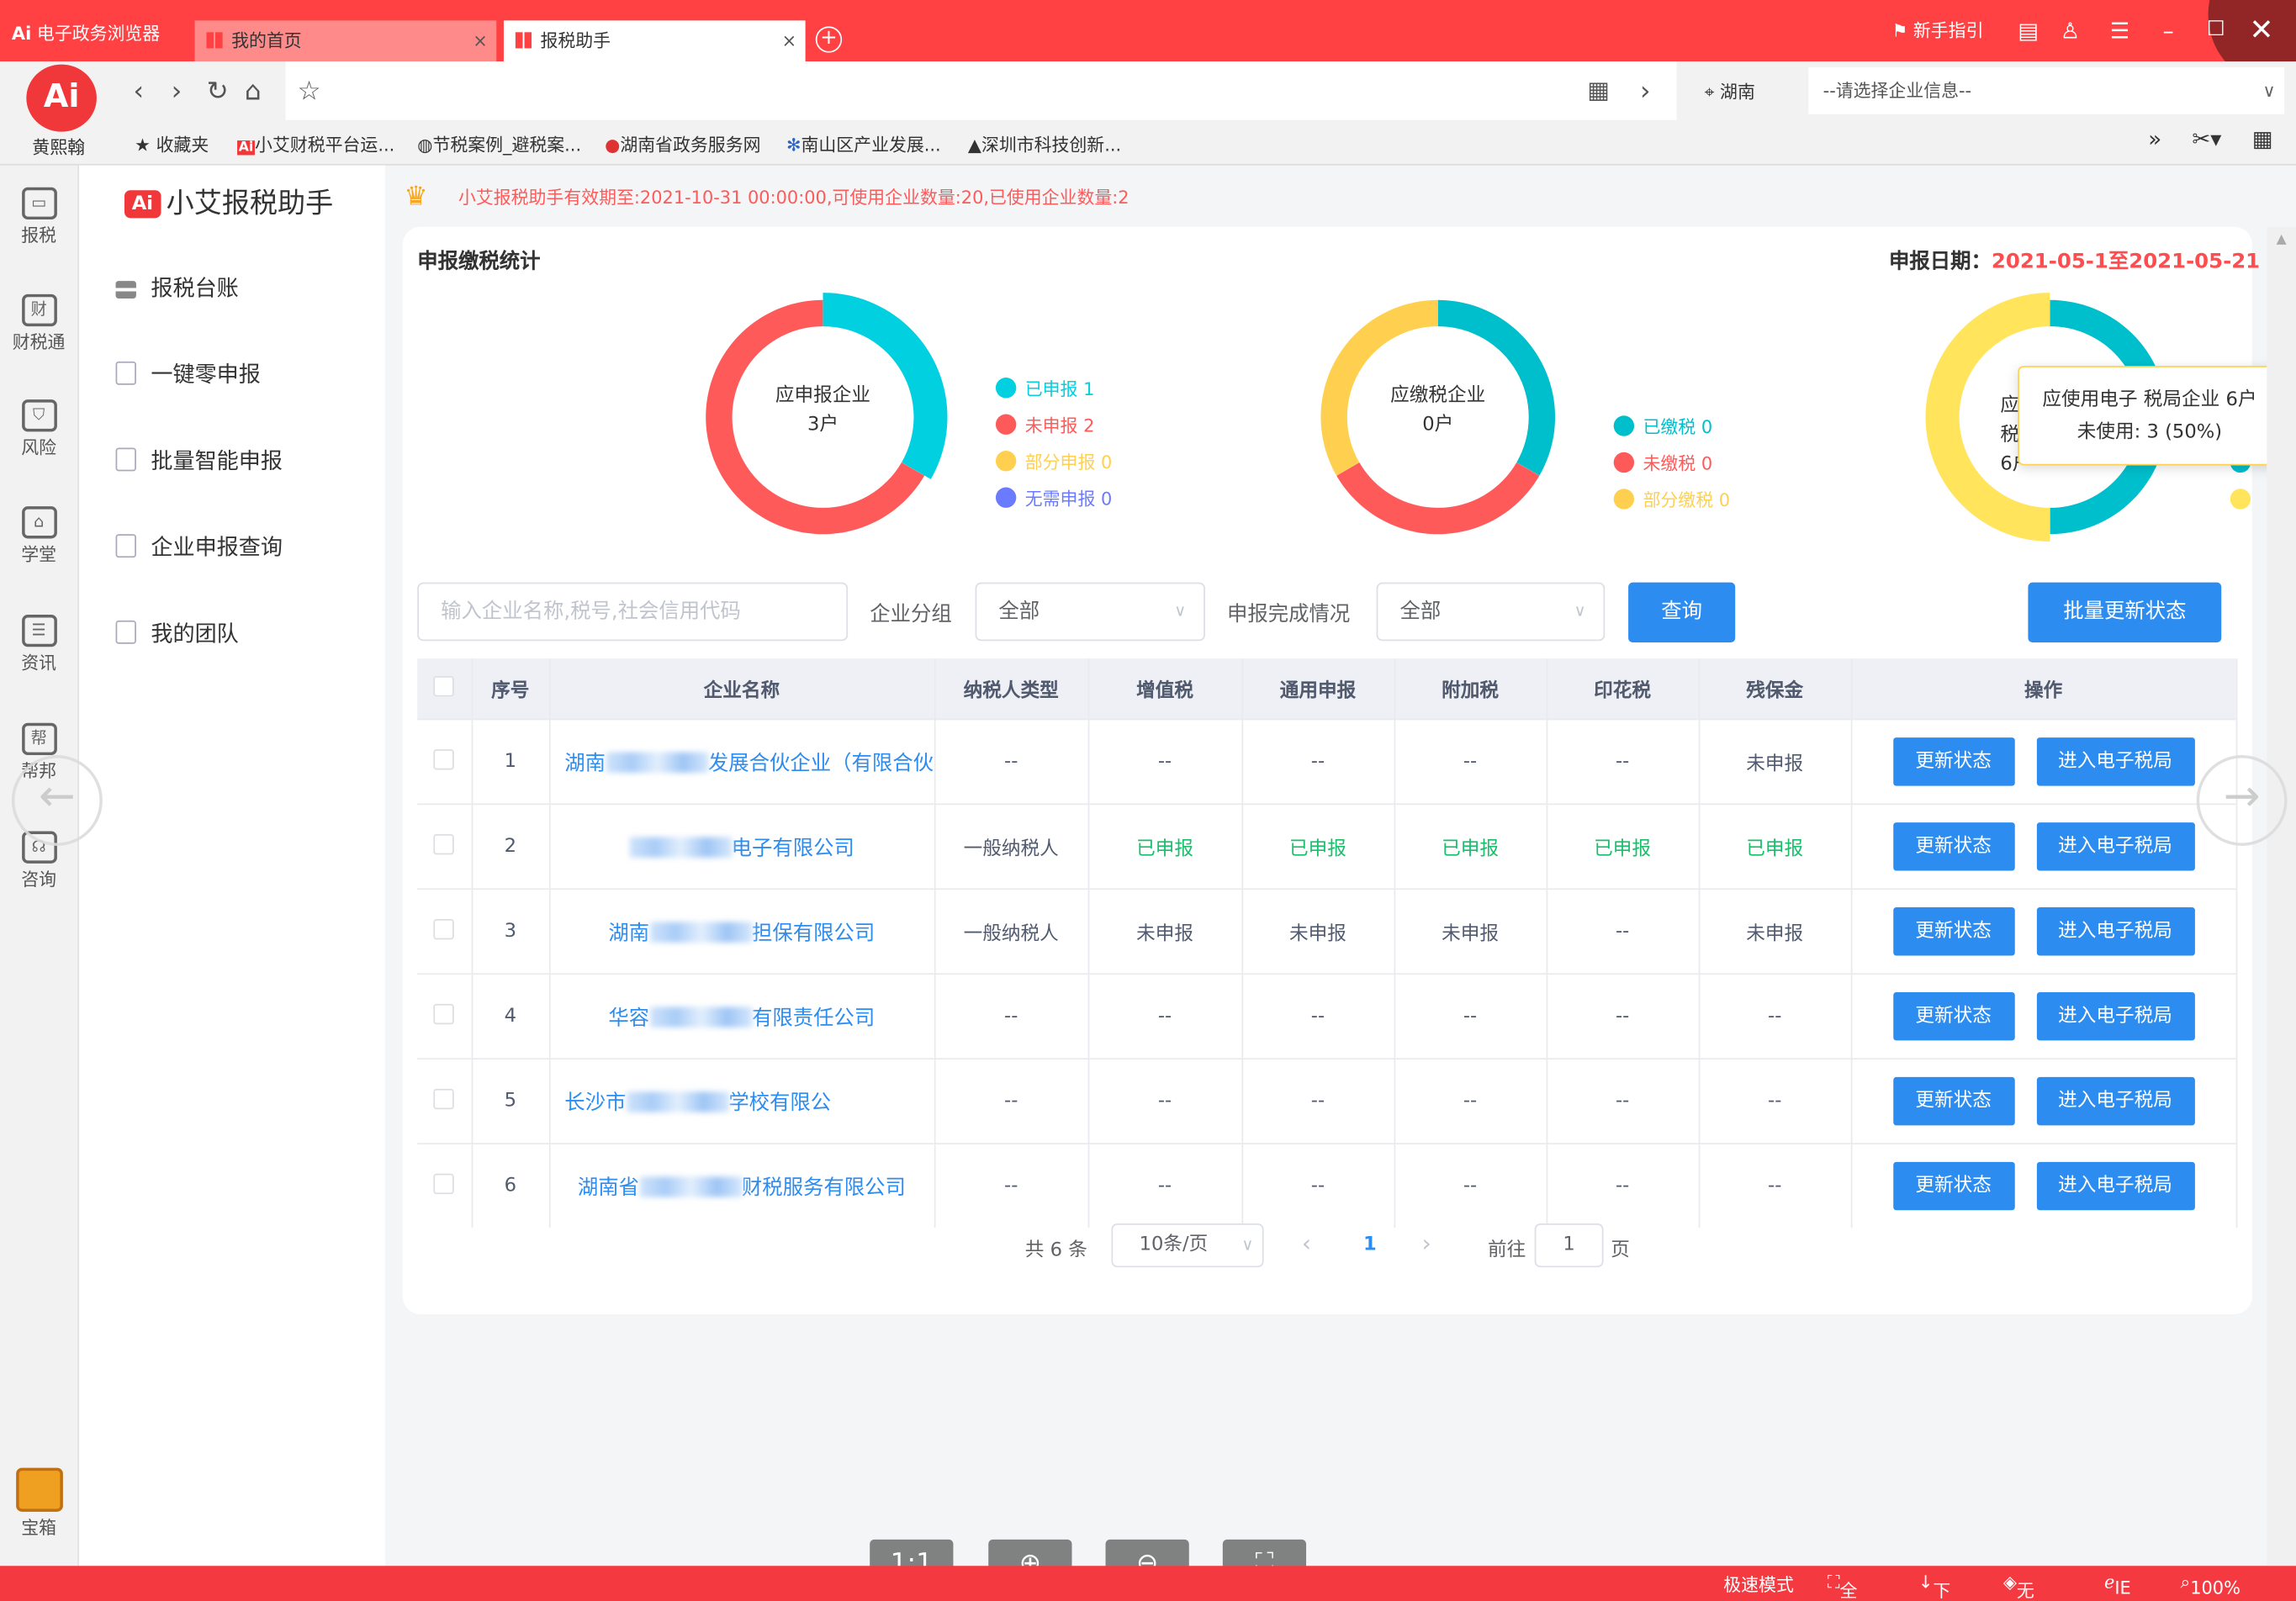 This screenshot has height=1601, width=2296. What do you see at coordinates (345, 41) in the screenshot?
I see `tab-home: 我的首页 ×` at bounding box center [345, 41].